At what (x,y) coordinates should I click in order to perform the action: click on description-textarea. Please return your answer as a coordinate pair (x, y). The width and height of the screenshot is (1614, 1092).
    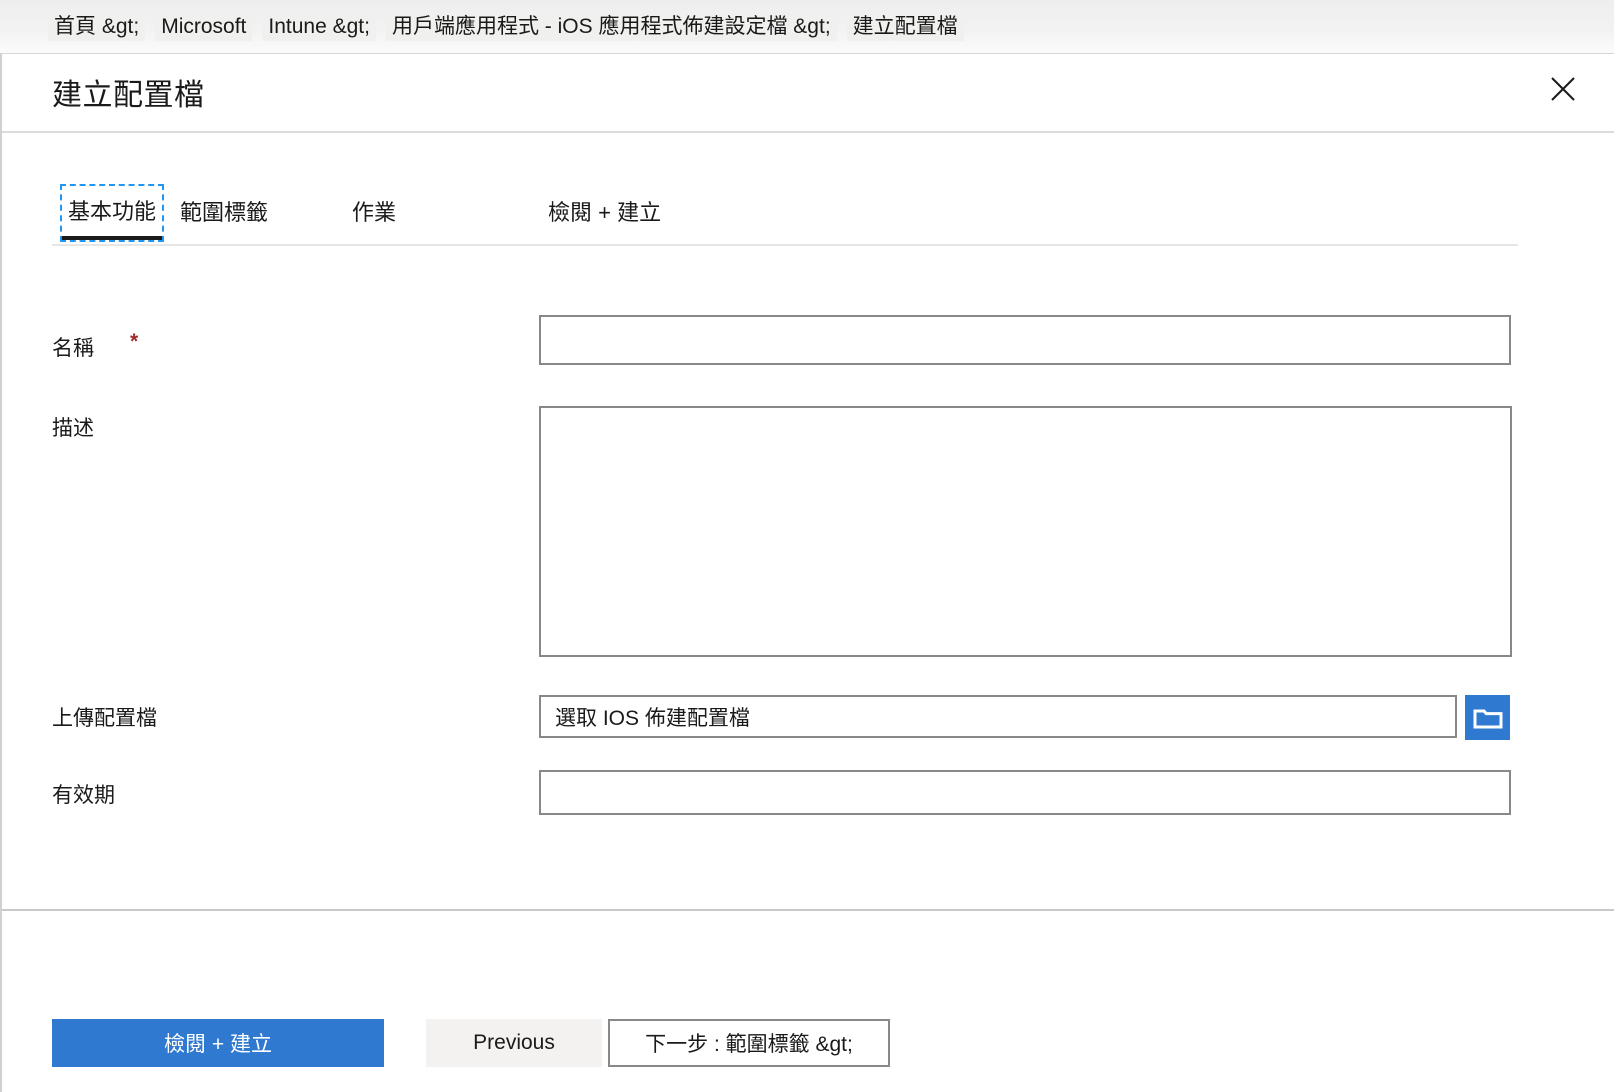
    Looking at the image, I should click on (1025, 531).